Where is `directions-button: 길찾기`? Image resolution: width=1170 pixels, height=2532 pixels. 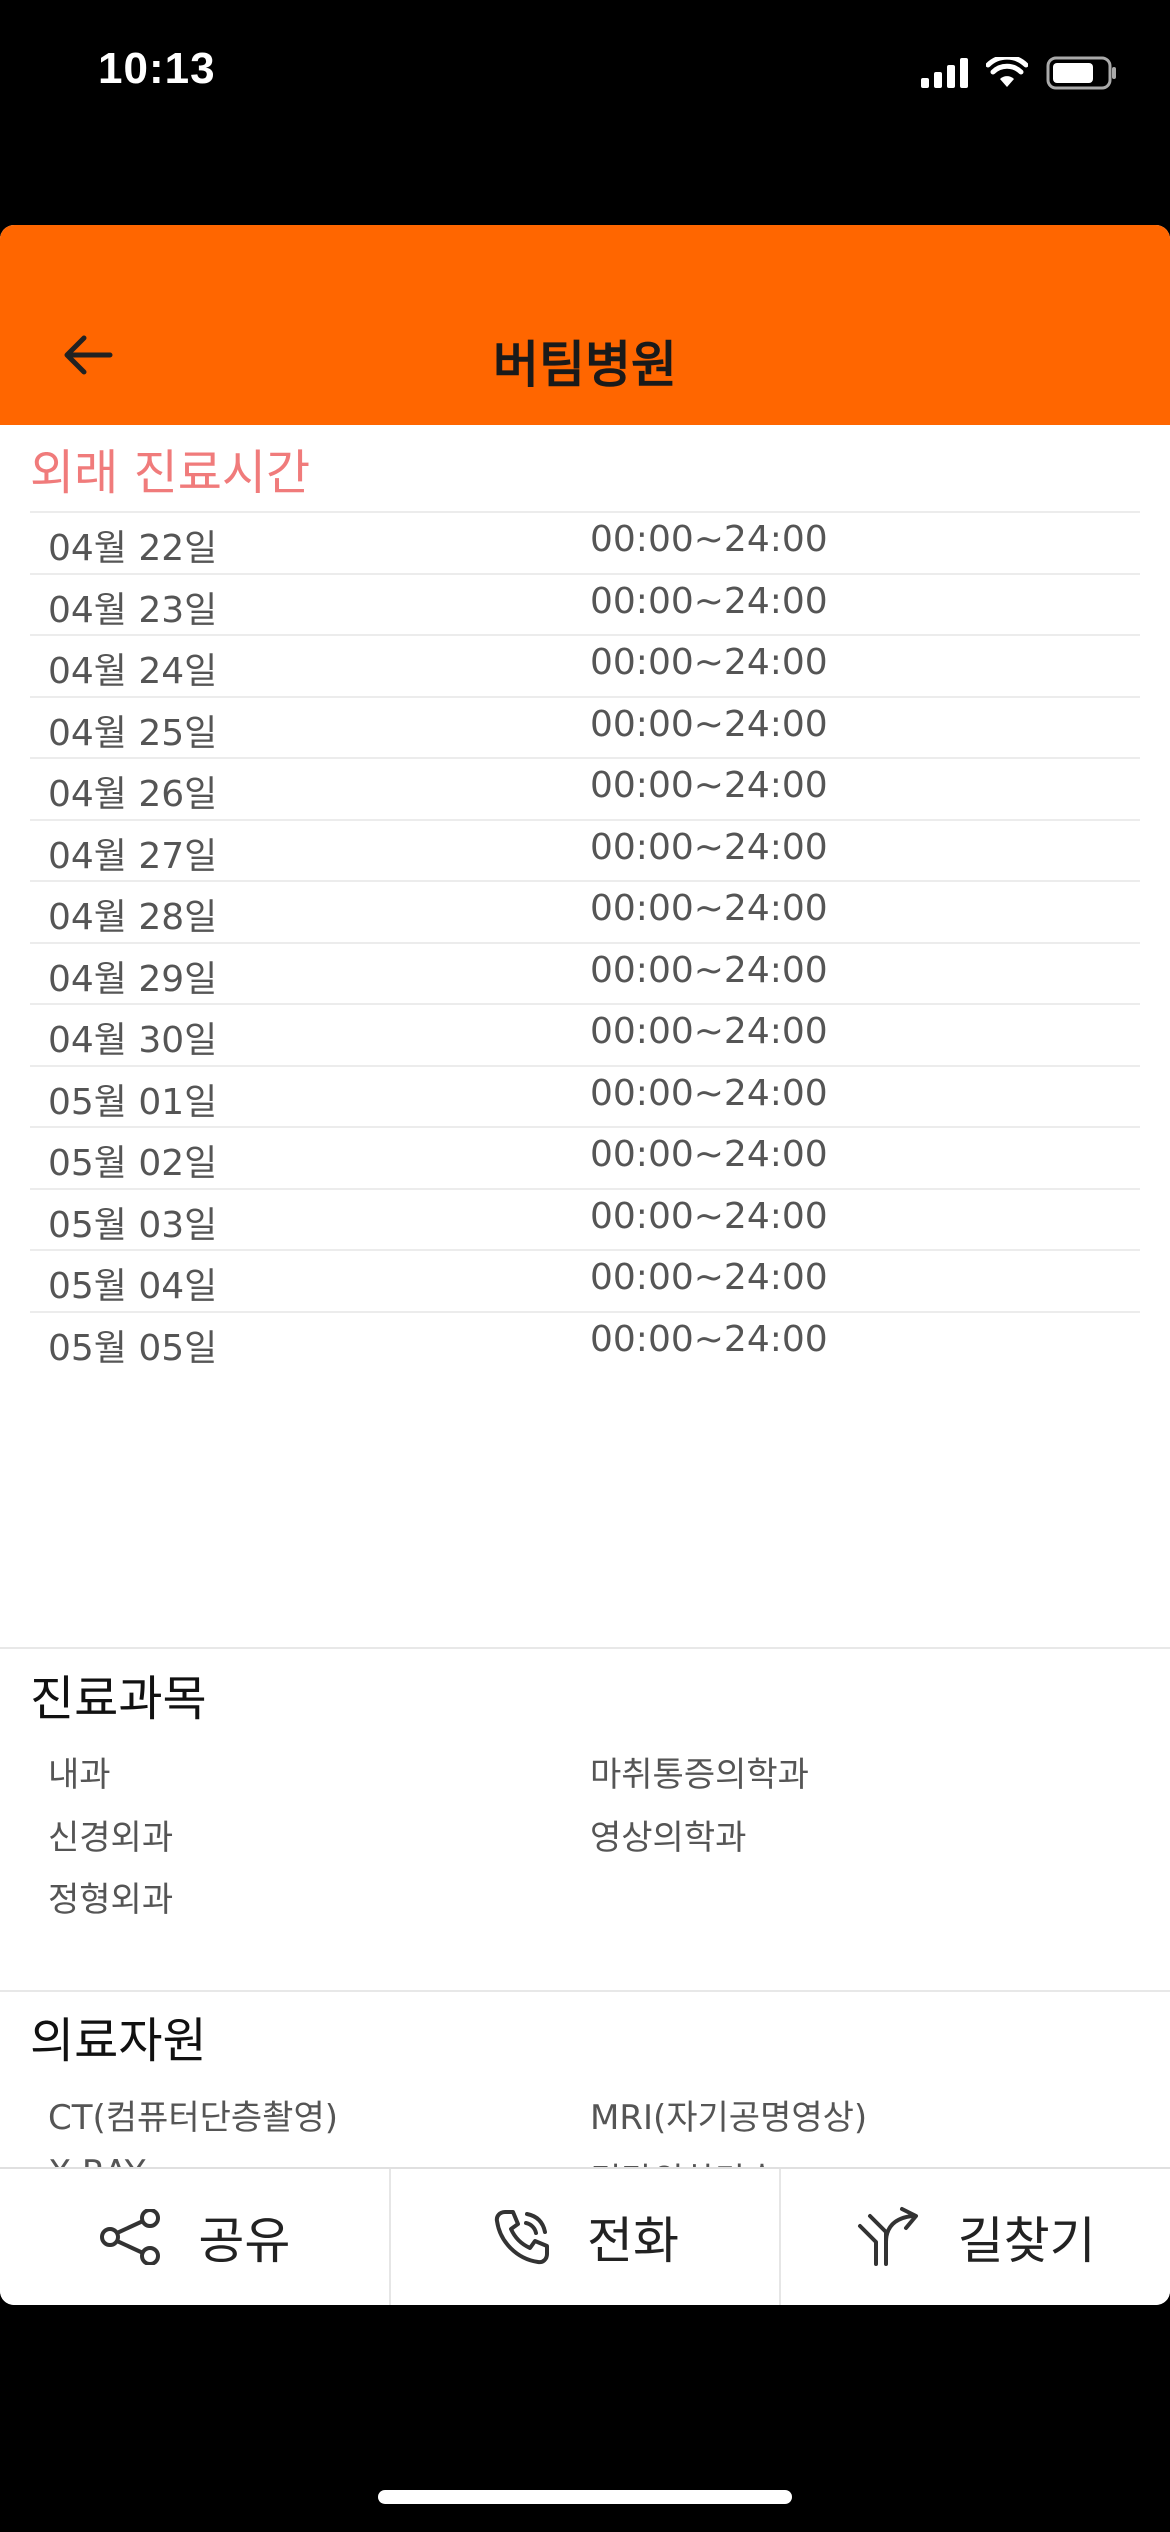
directions-button: 길찾기 is located at coordinates (974, 2237).